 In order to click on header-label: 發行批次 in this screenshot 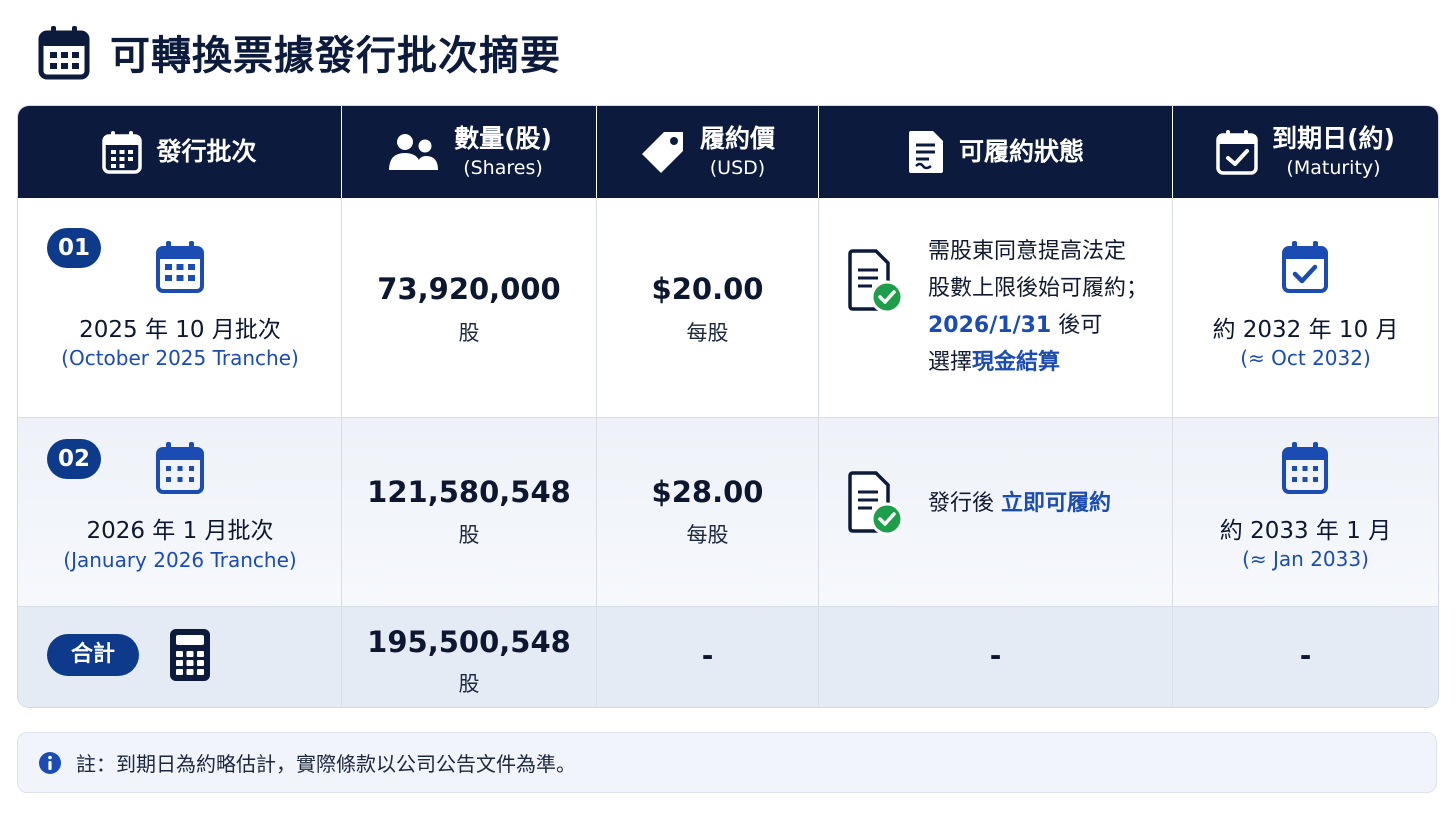, I will do `click(206, 151)`.